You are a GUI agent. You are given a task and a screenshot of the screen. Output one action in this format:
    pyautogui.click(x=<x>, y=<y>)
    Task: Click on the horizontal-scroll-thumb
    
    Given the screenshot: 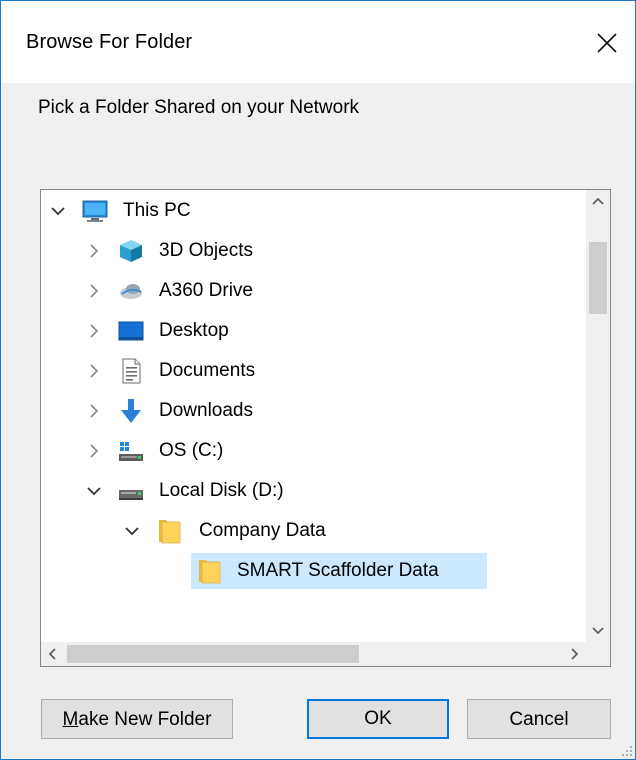 What is the action you would take?
    pyautogui.click(x=213, y=654)
    